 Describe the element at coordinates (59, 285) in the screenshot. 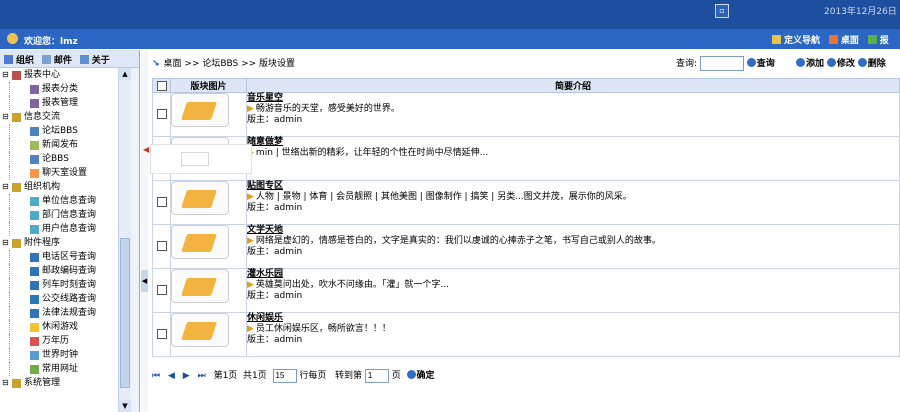

I see `tree-item: 列车时刻查询` at that location.